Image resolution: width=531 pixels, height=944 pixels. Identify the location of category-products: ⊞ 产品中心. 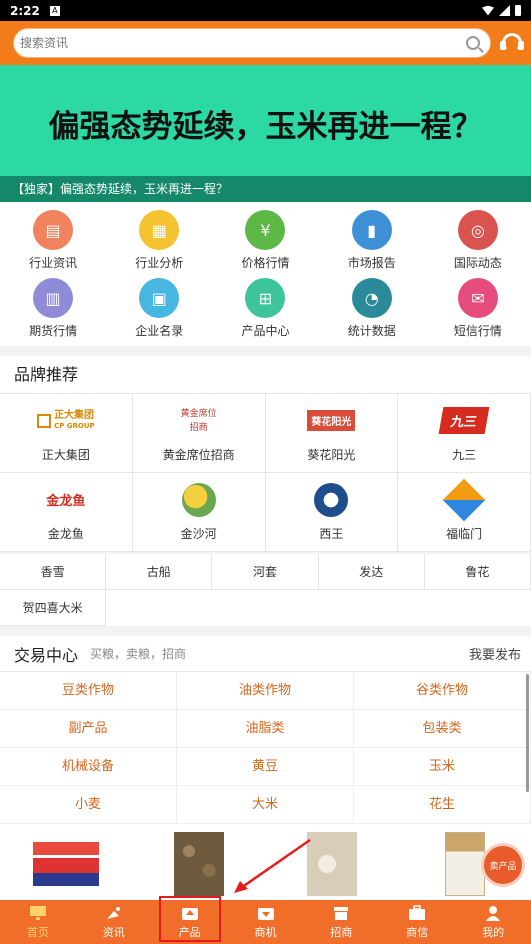
(265, 311).